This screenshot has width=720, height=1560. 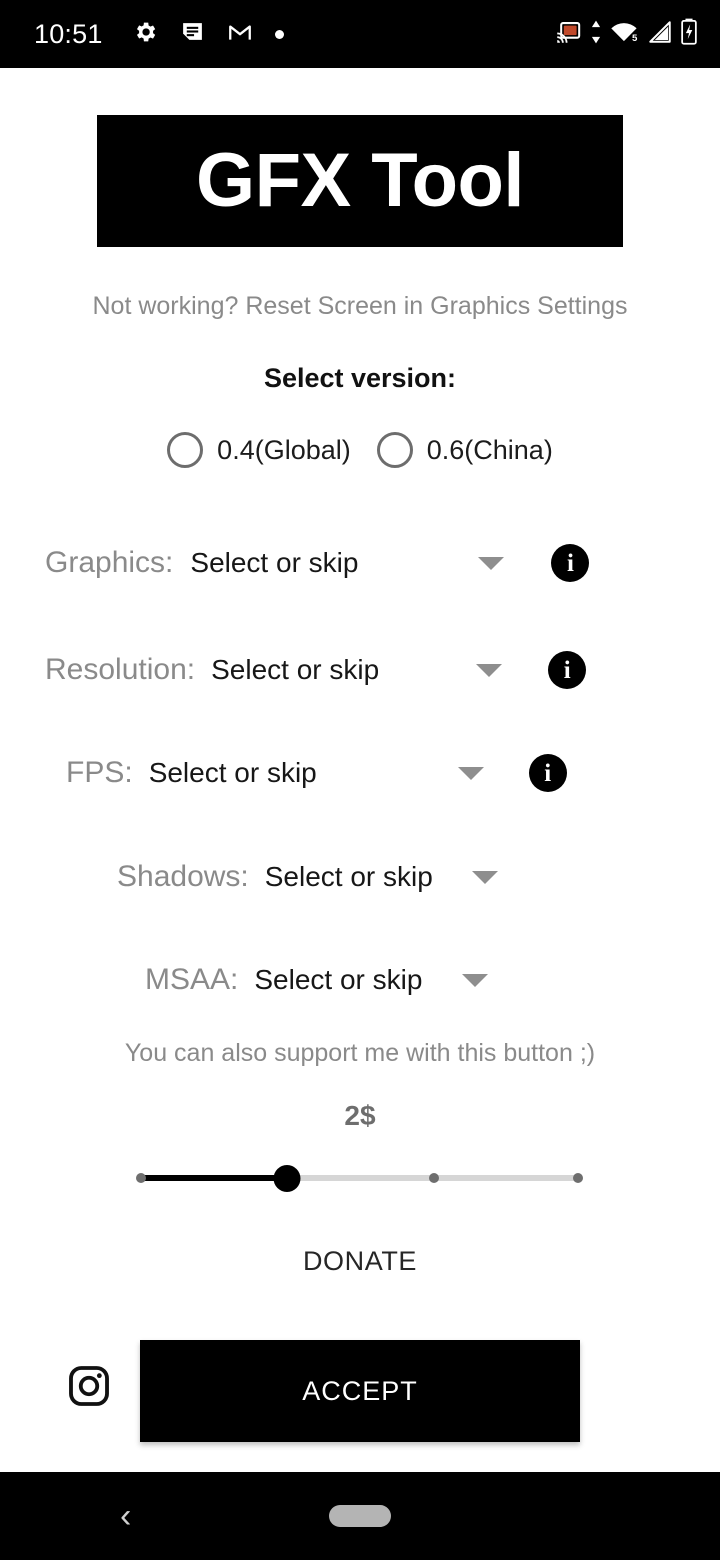 What do you see at coordinates (89, 1386) in the screenshot?
I see `instagram-icon` at bounding box center [89, 1386].